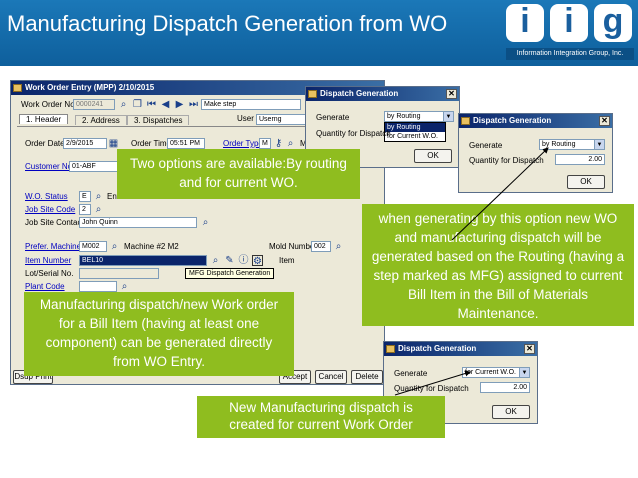 The image size is (638, 478). Describe the element at coordinates (331, 377) in the screenshot. I see `cancel-button: Cancel` at that location.